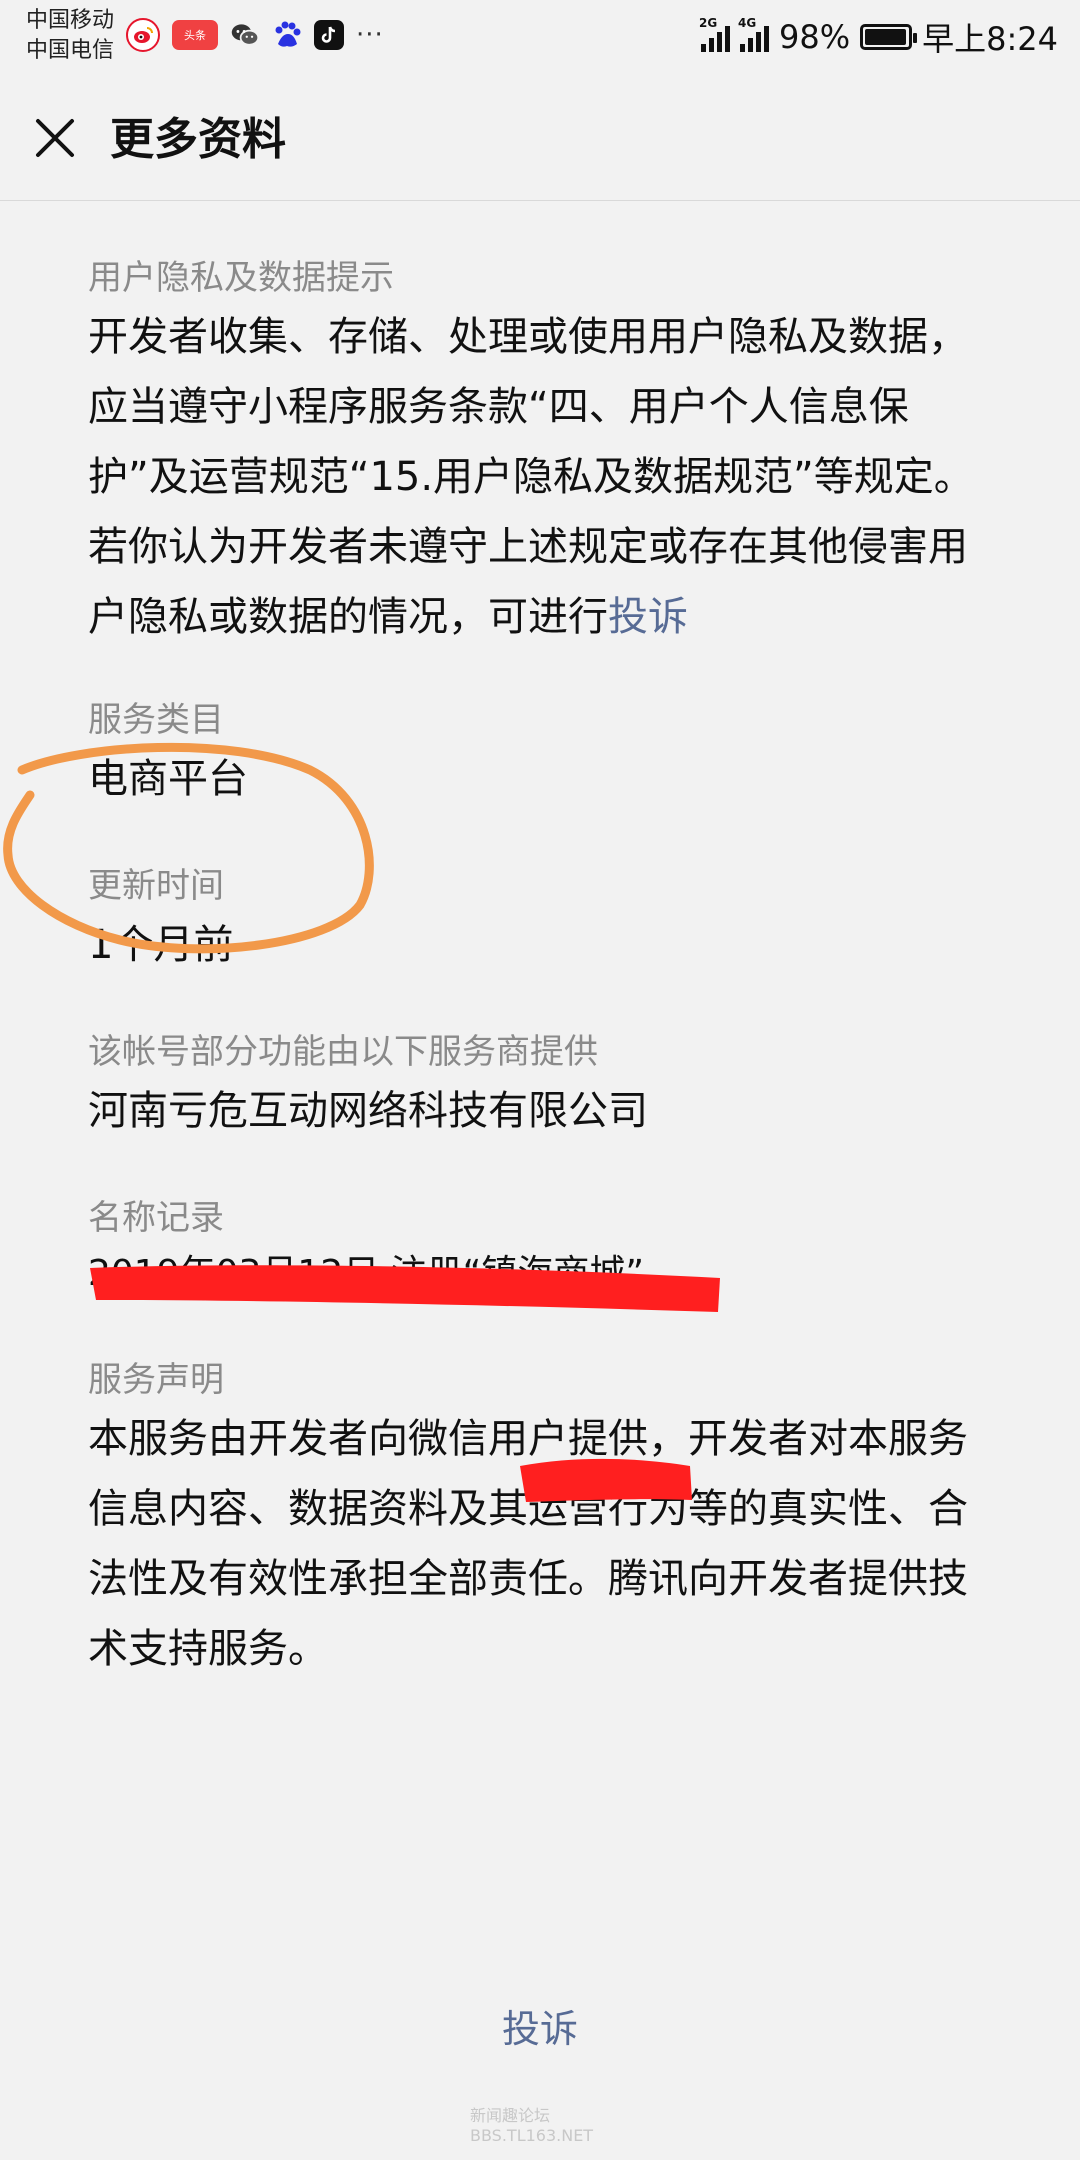  Describe the element at coordinates (241, 278) in the screenshot. I see `privacy-label: 用户隐私及数据提示` at that location.